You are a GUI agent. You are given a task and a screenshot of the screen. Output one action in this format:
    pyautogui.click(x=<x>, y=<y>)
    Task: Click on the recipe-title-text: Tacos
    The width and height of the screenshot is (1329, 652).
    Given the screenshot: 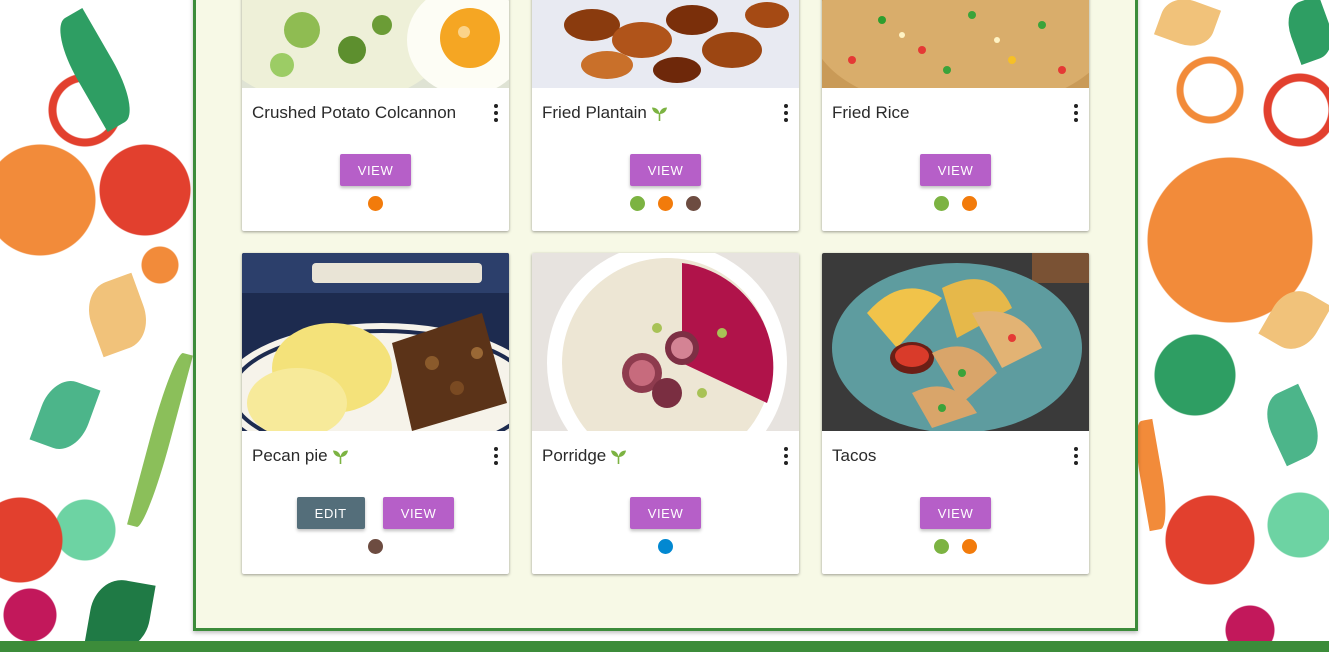 What is the action you would take?
    pyautogui.click(x=854, y=455)
    